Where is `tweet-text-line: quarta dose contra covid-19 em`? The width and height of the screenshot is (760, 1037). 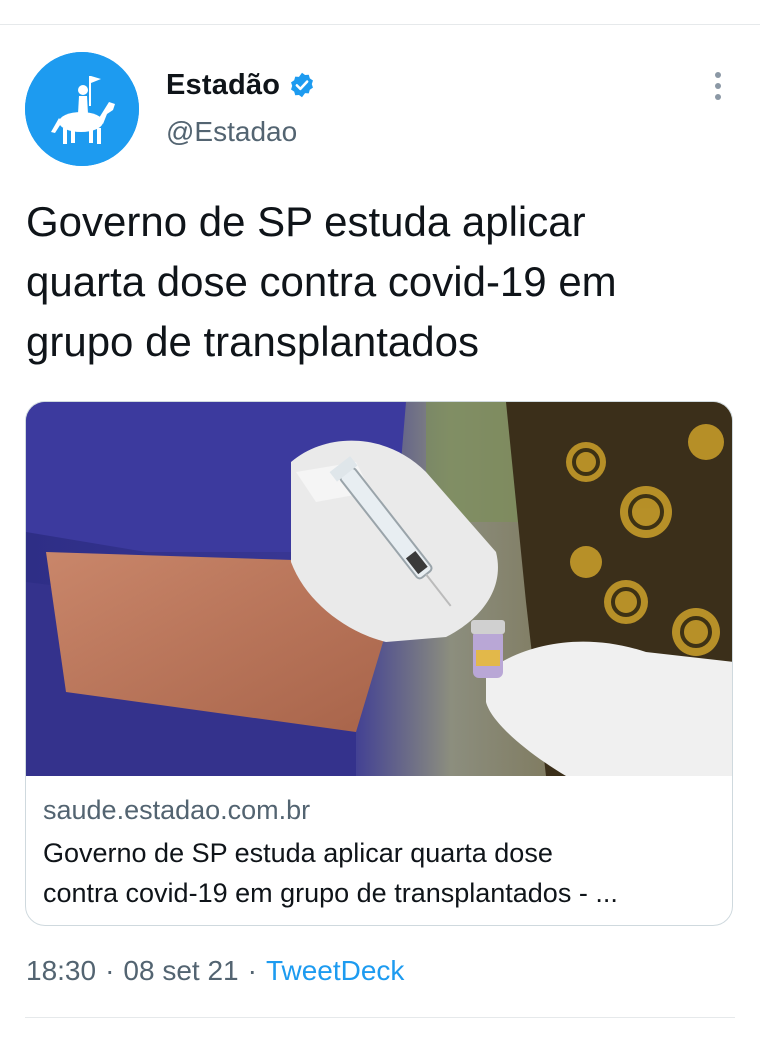
tweet-text-line: quarta dose contra covid-19 em is located at coordinates (321, 281).